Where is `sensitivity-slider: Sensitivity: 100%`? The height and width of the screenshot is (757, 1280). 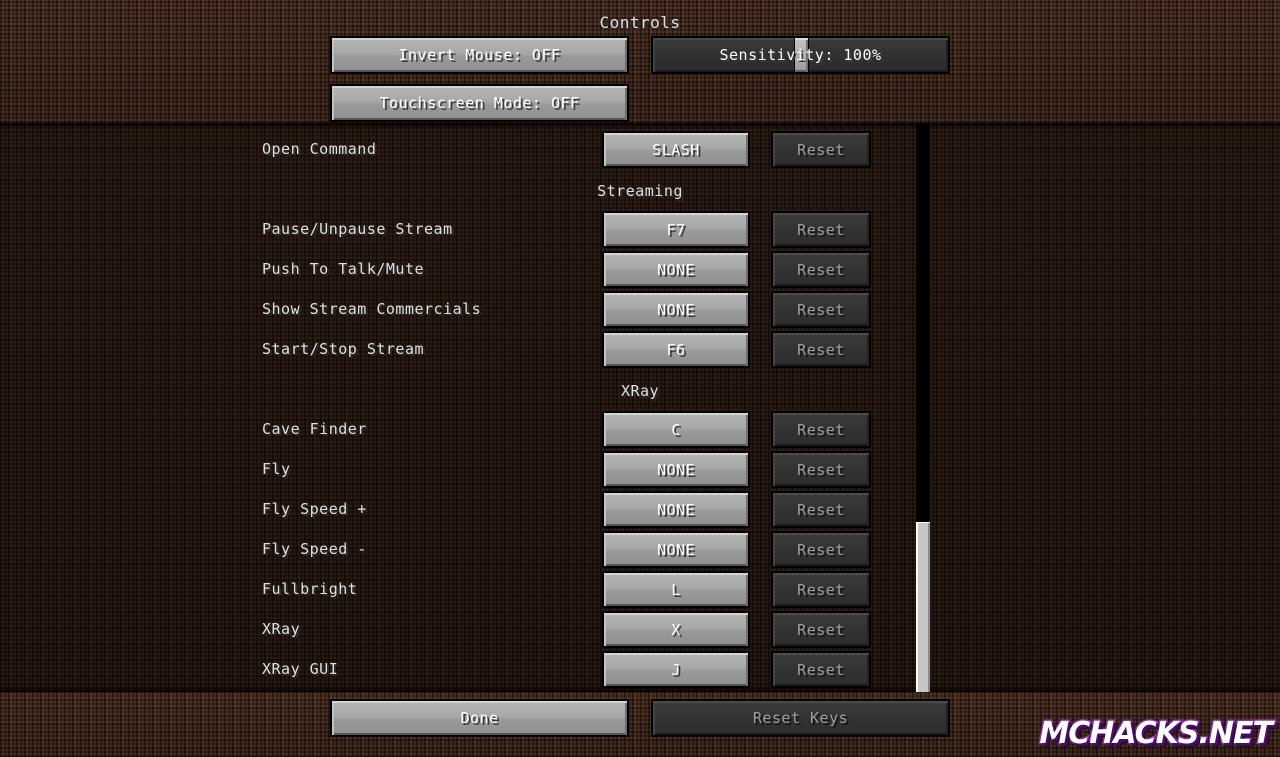
sensitivity-slider: Sensitivity: 100% is located at coordinates (800, 55).